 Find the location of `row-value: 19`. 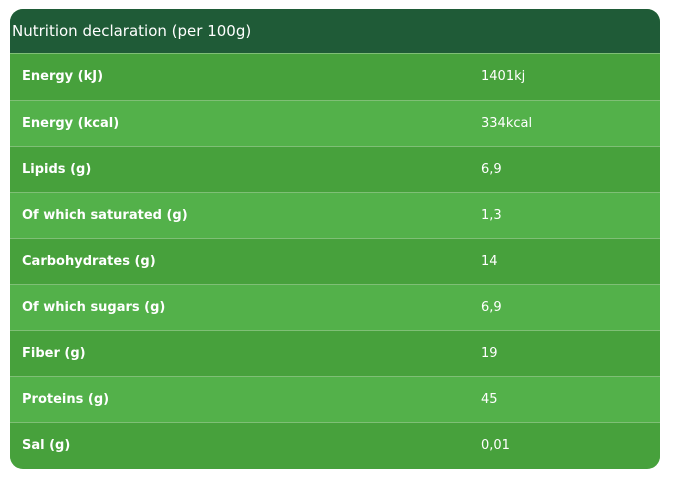

row-value: 19 is located at coordinates (489, 353).